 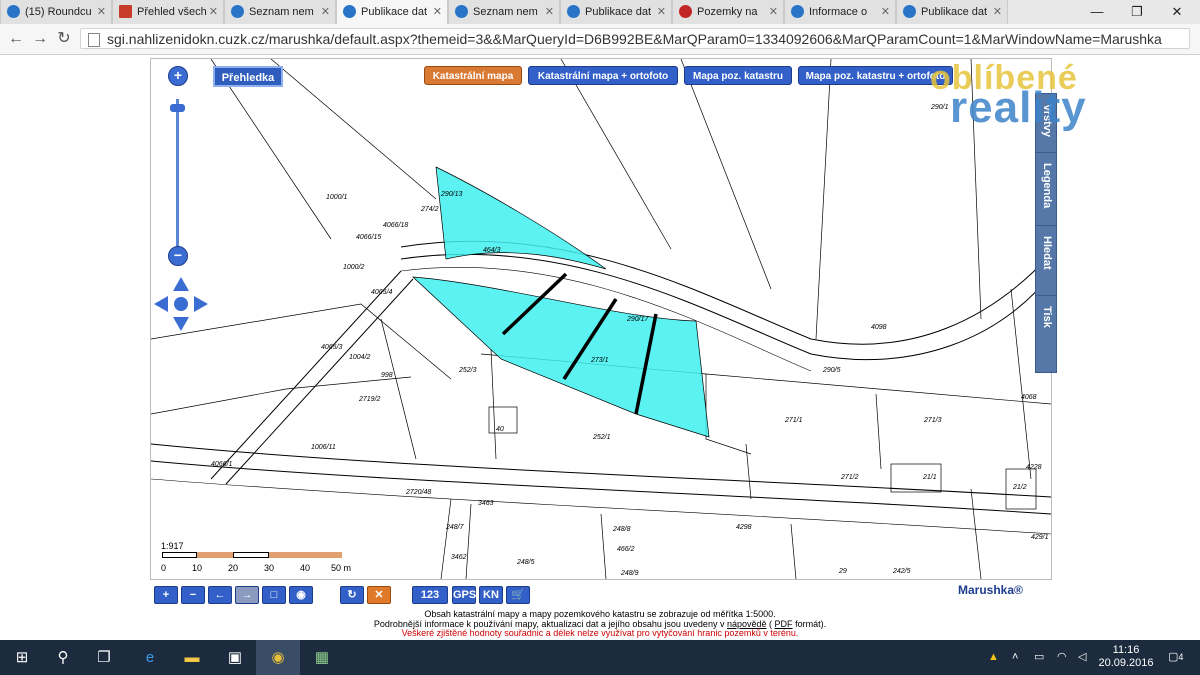 What do you see at coordinates (177, 108) in the screenshot?
I see `zoom-slider-thumb` at bounding box center [177, 108].